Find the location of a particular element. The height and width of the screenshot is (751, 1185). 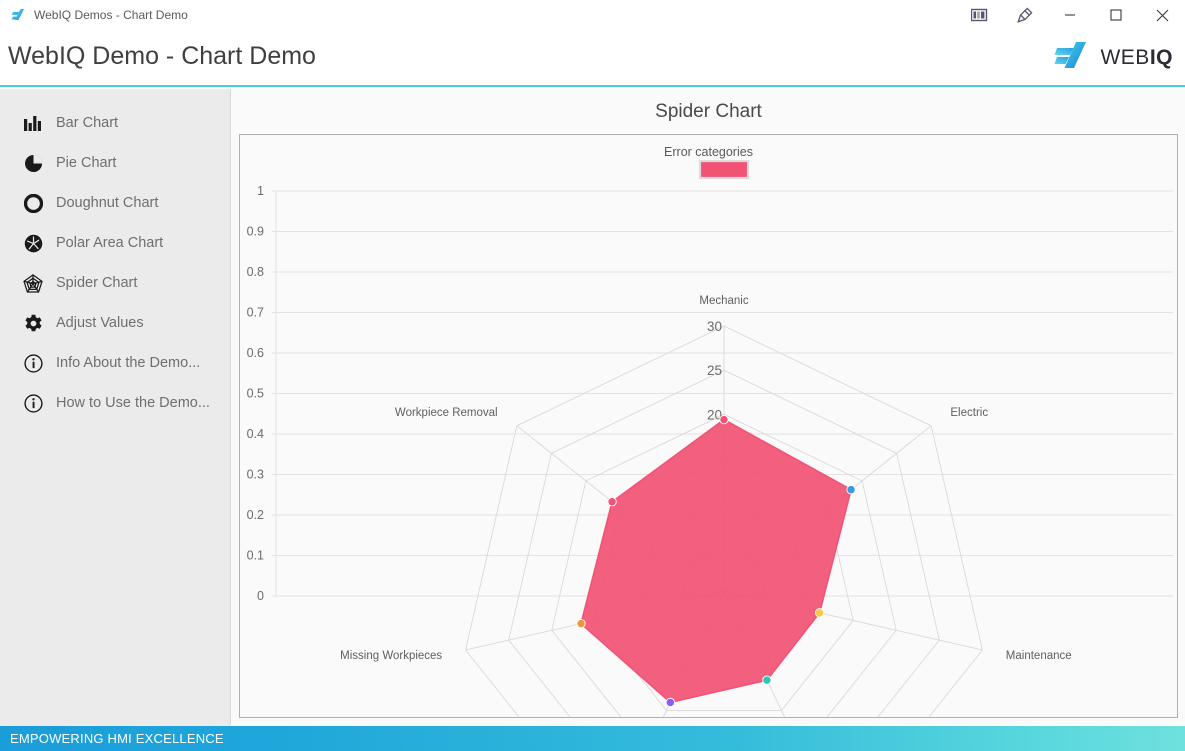

y-axis-tick-label: 0 is located at coordinates (260, 596).